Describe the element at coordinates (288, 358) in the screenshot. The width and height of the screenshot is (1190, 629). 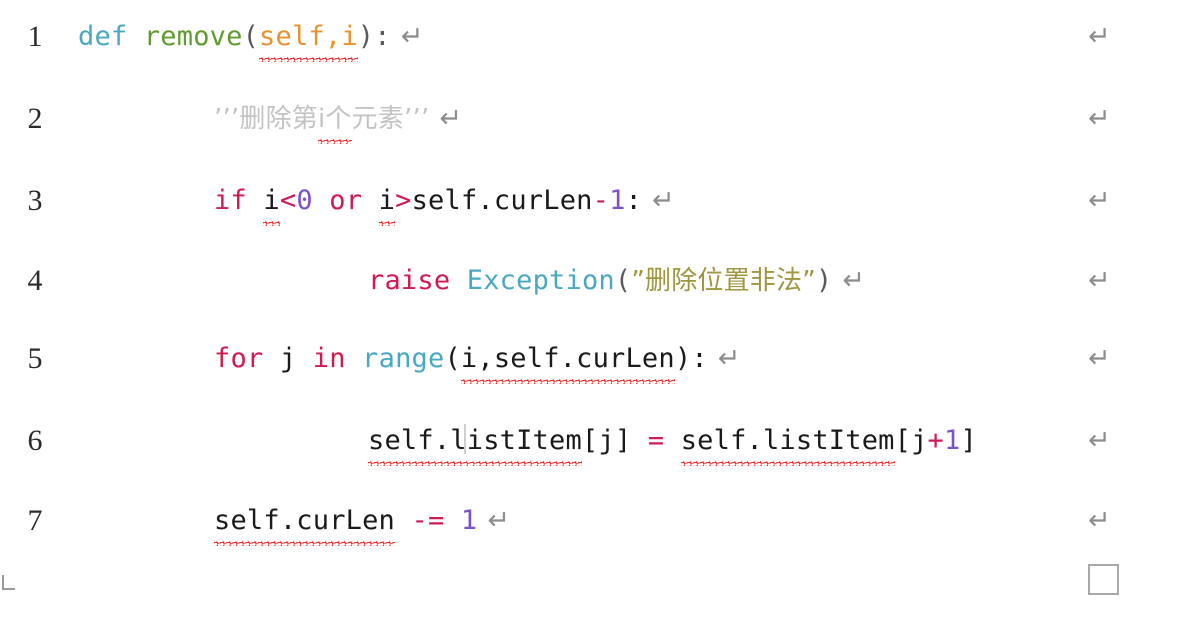
I see `code-token: j` at that location.